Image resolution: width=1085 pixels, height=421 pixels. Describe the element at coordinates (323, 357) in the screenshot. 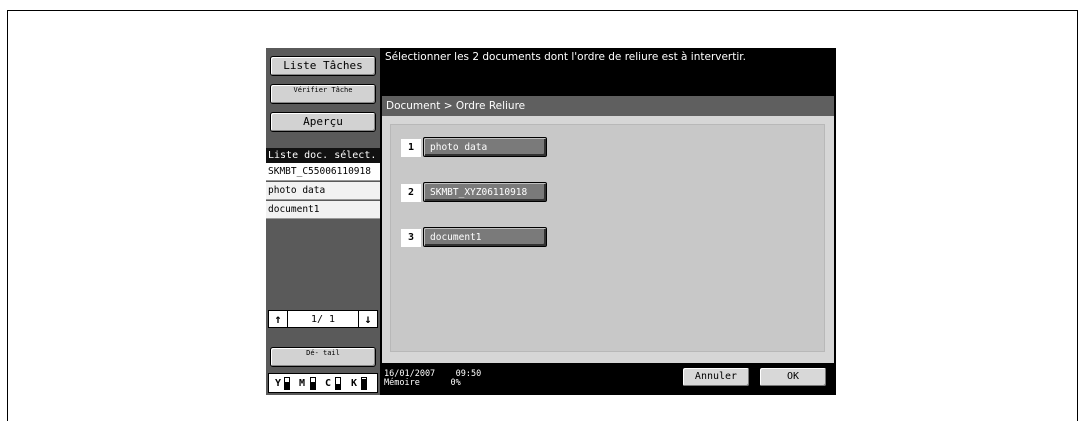

I see `detail-button: Dé- tail` at that location.